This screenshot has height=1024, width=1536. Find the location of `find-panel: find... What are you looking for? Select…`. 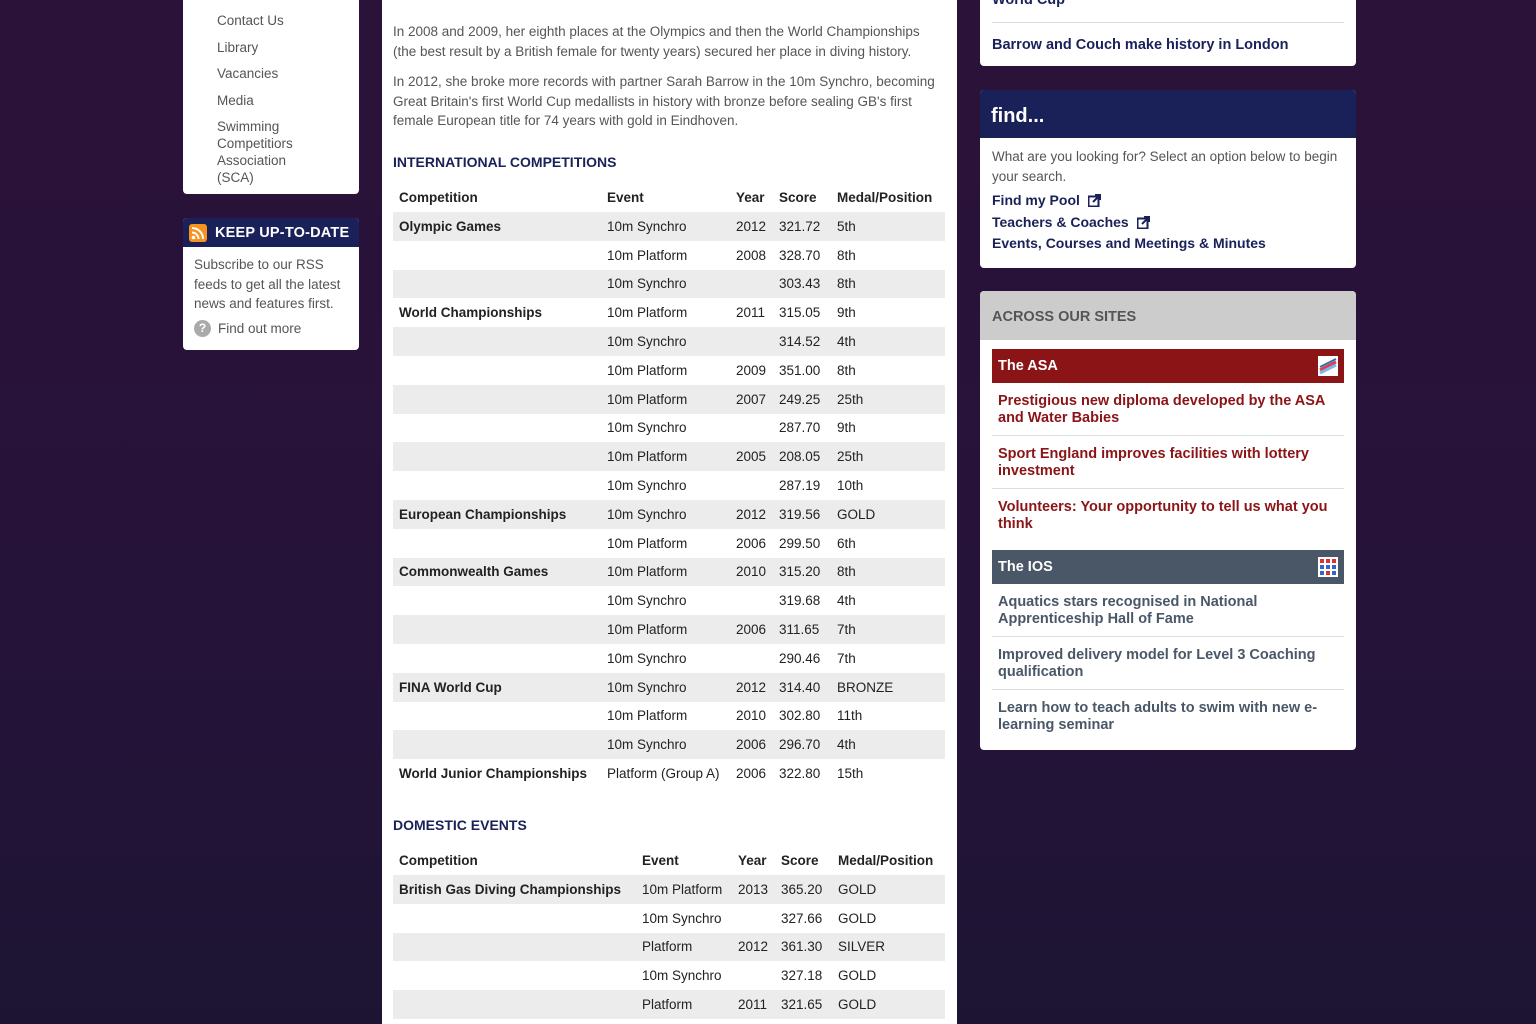

find-panel: find... What are you looking for? Select… is located at coordinates (1168, 179).